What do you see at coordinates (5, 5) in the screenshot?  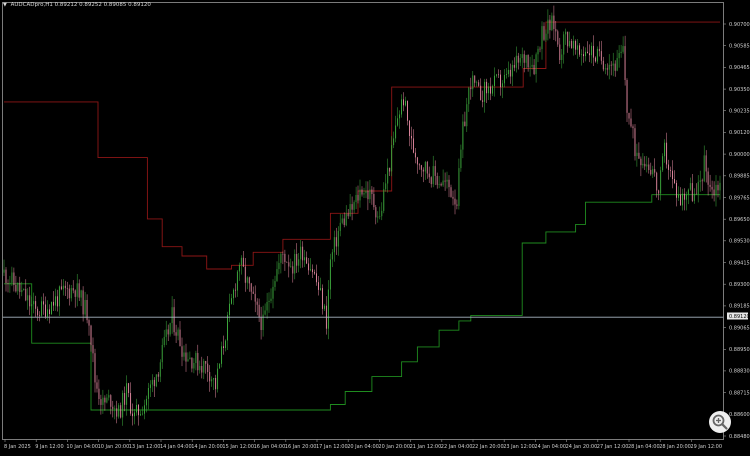 I see `triangle-down-icon: ▼` at bounding box center [5, 5].